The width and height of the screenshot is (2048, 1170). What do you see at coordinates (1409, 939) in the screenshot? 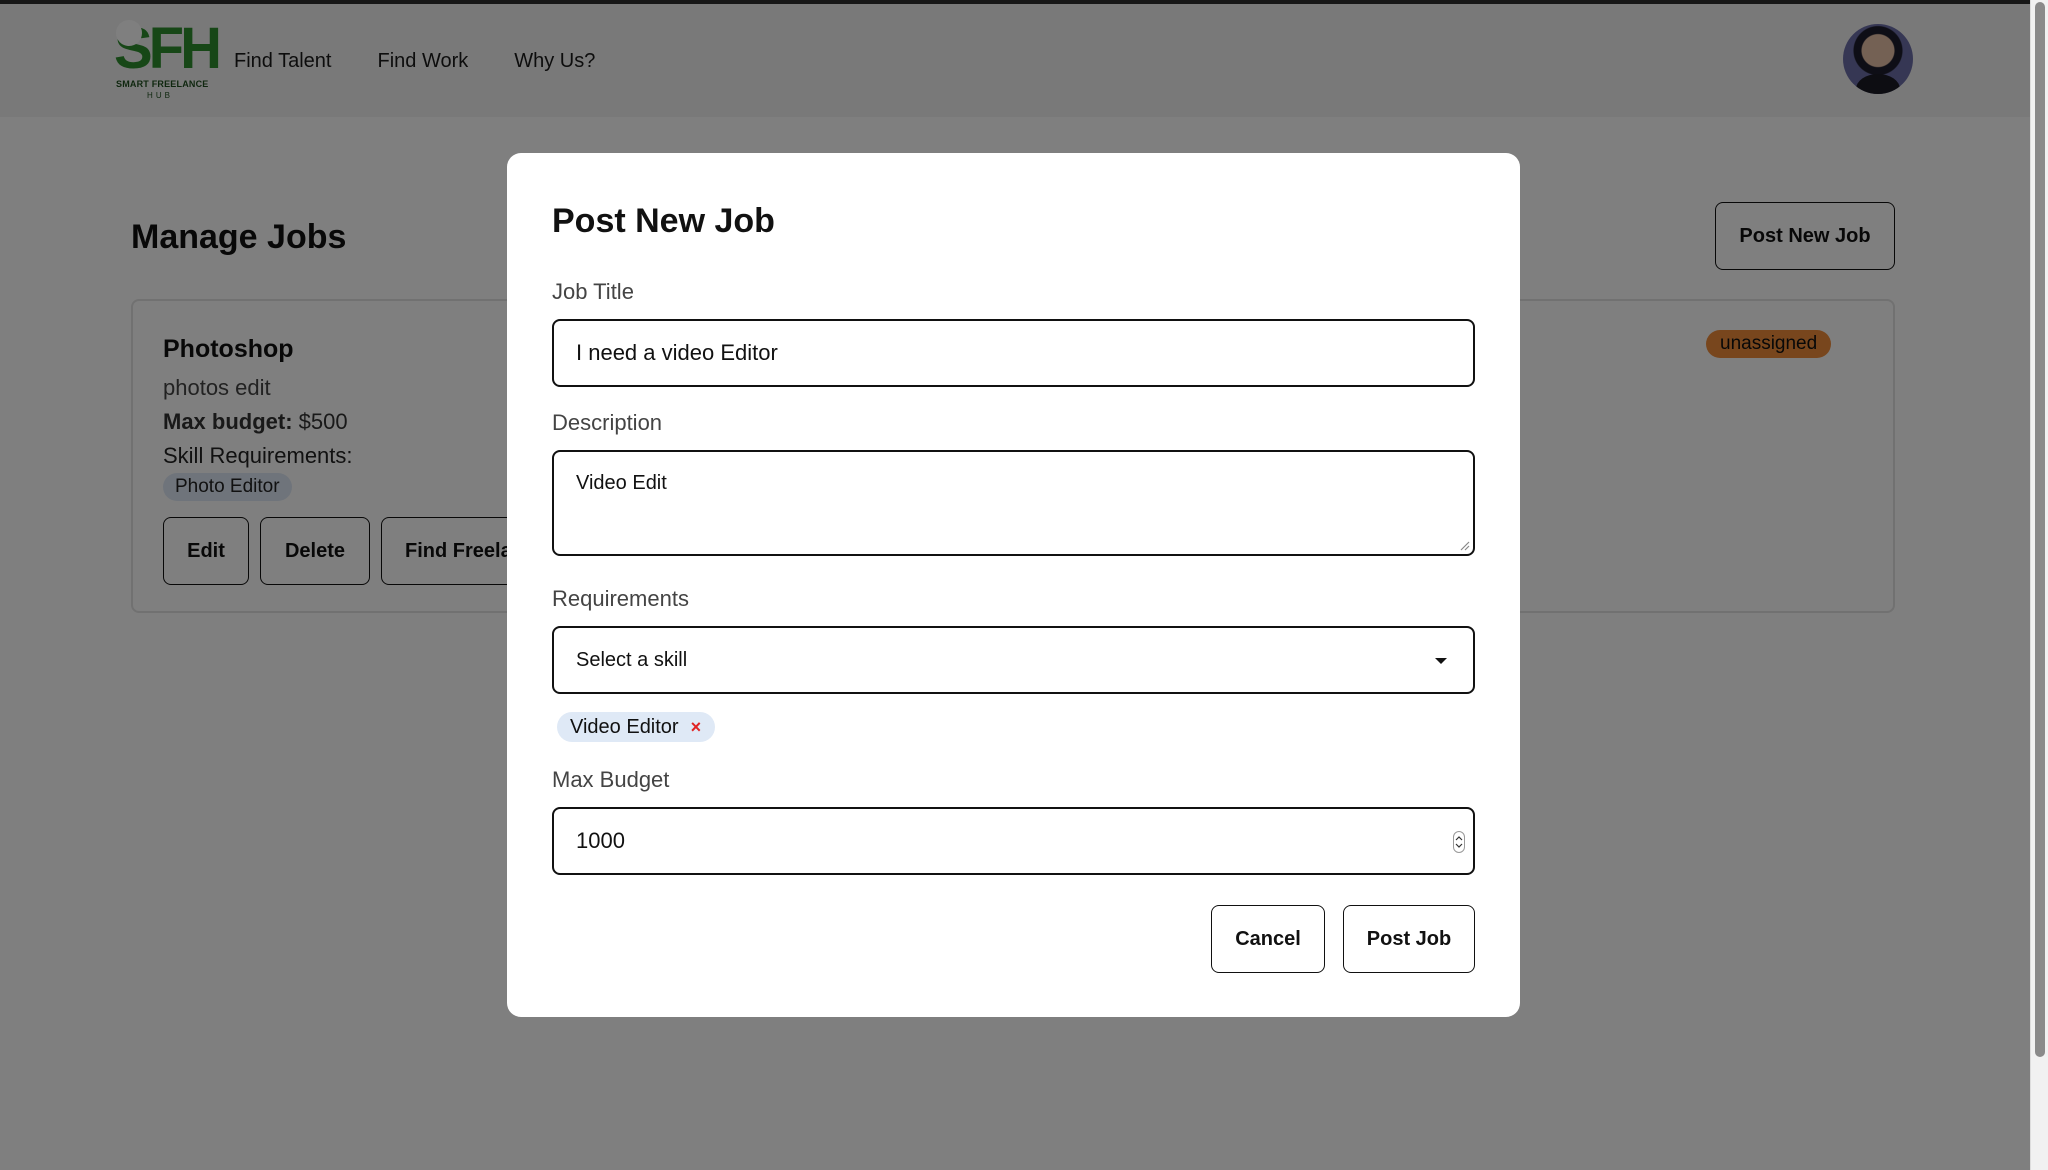
I see `post-job-button: Post Job` at bounding box center [1409, 939].